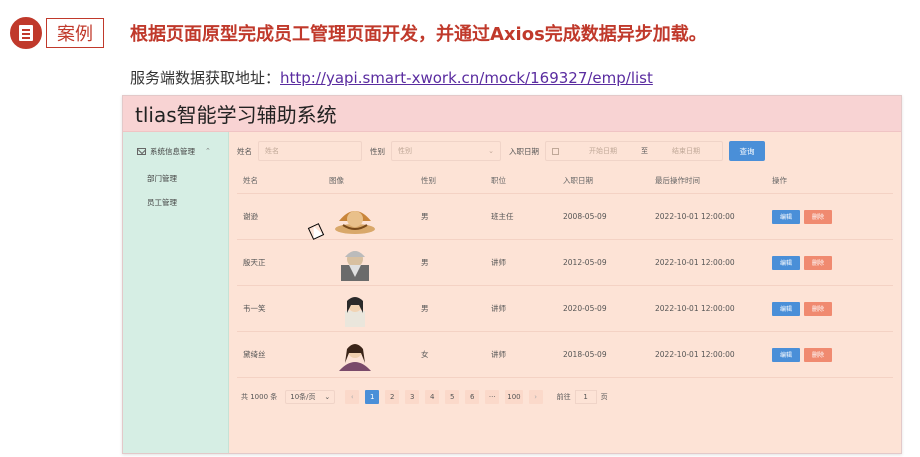 The height and width of the screenshot is (457, 920). What do you see at coordinates (259, 397) in the screenshot?
I see `pagination-total: 共 1000 条` at bounding box center [259, 397].